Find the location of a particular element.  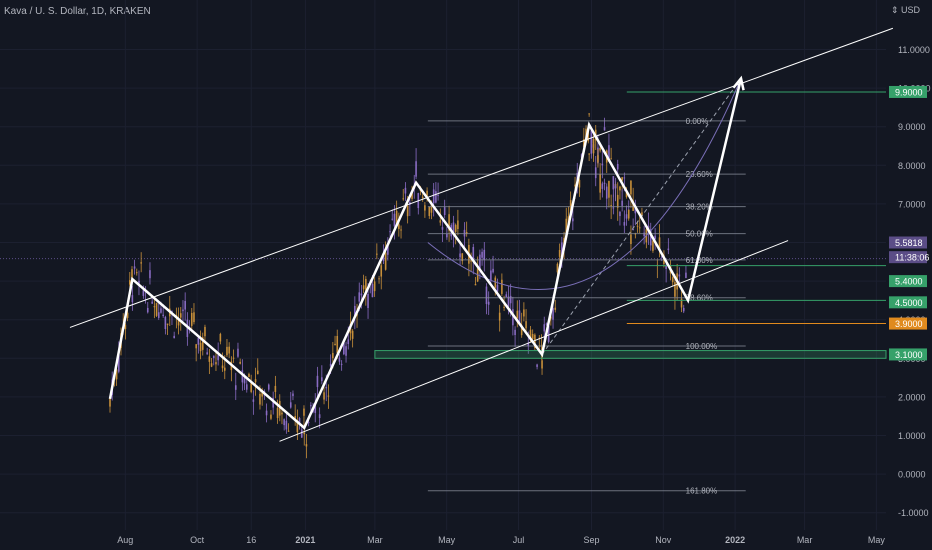

fib-level-label: 0.00% is located at coordinates (697, 121).